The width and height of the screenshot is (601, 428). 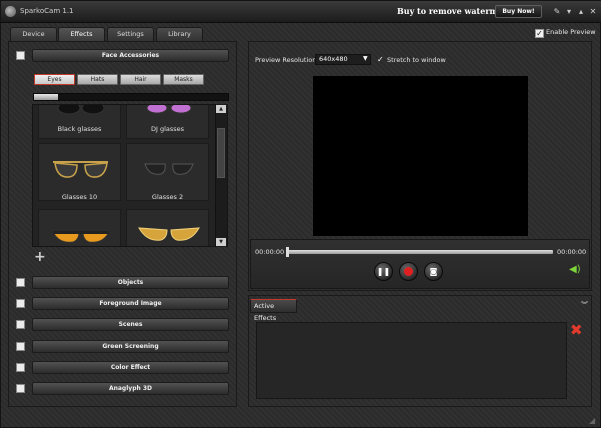 I want to click on record-icon, so click(x=408, y=271).